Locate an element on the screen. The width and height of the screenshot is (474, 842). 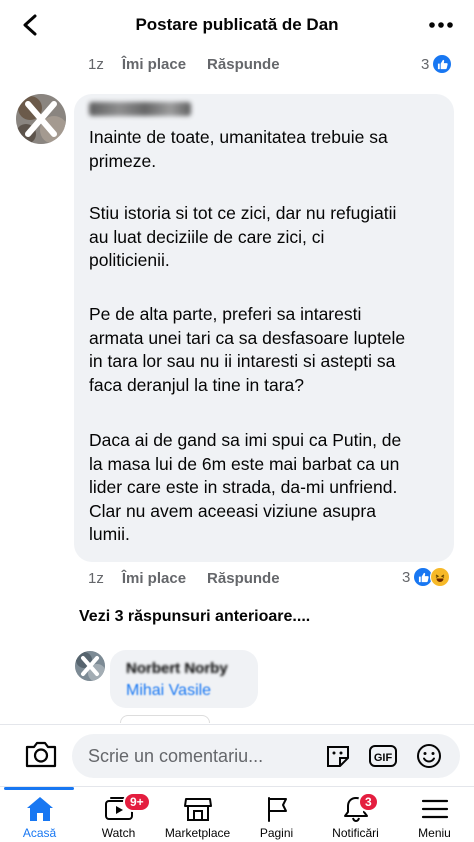
nav-label: Notificări is located at coordinates (355, 833).